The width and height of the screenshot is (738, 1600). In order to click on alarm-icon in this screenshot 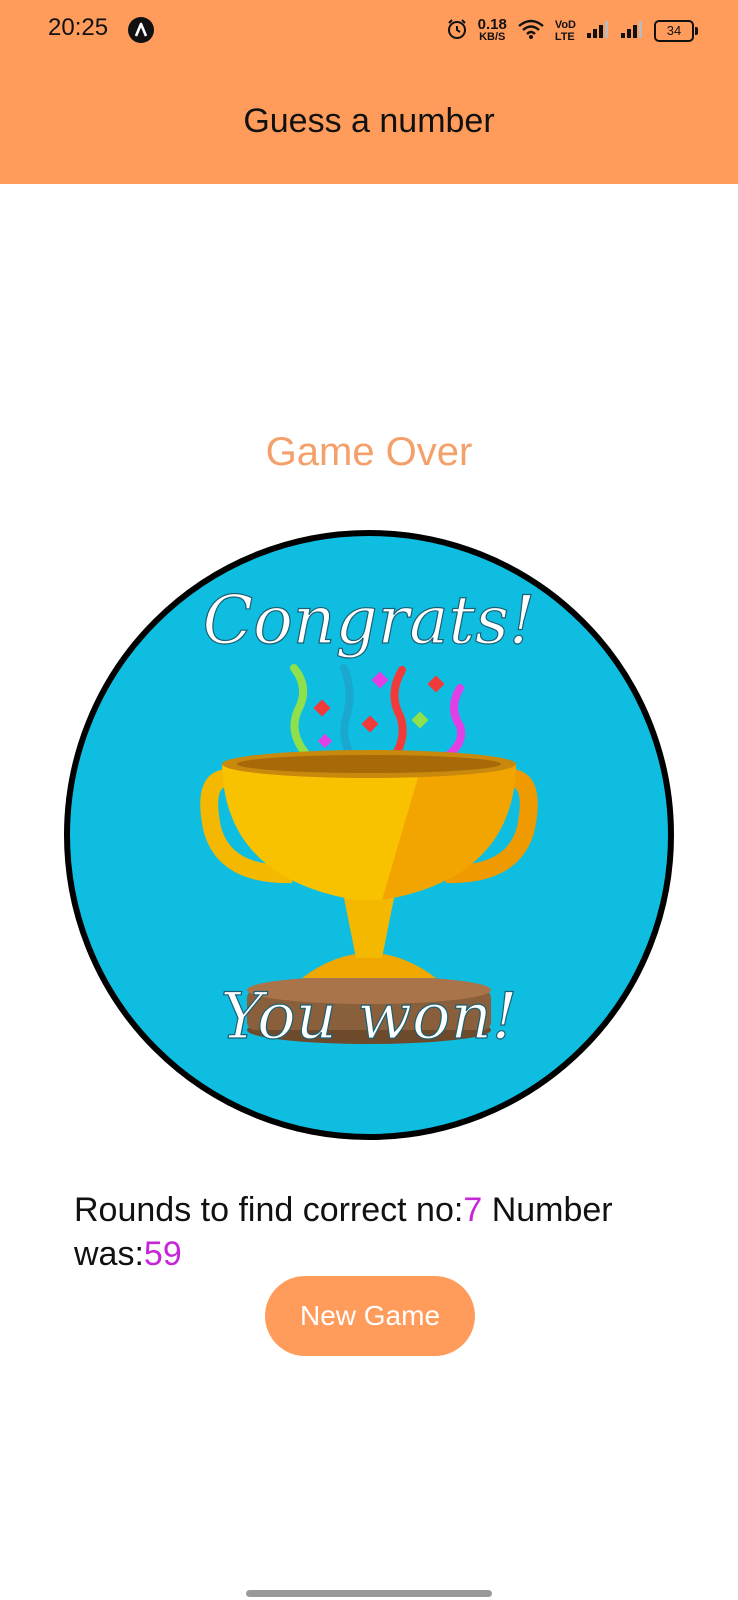, I will do `click(457, 31)`.